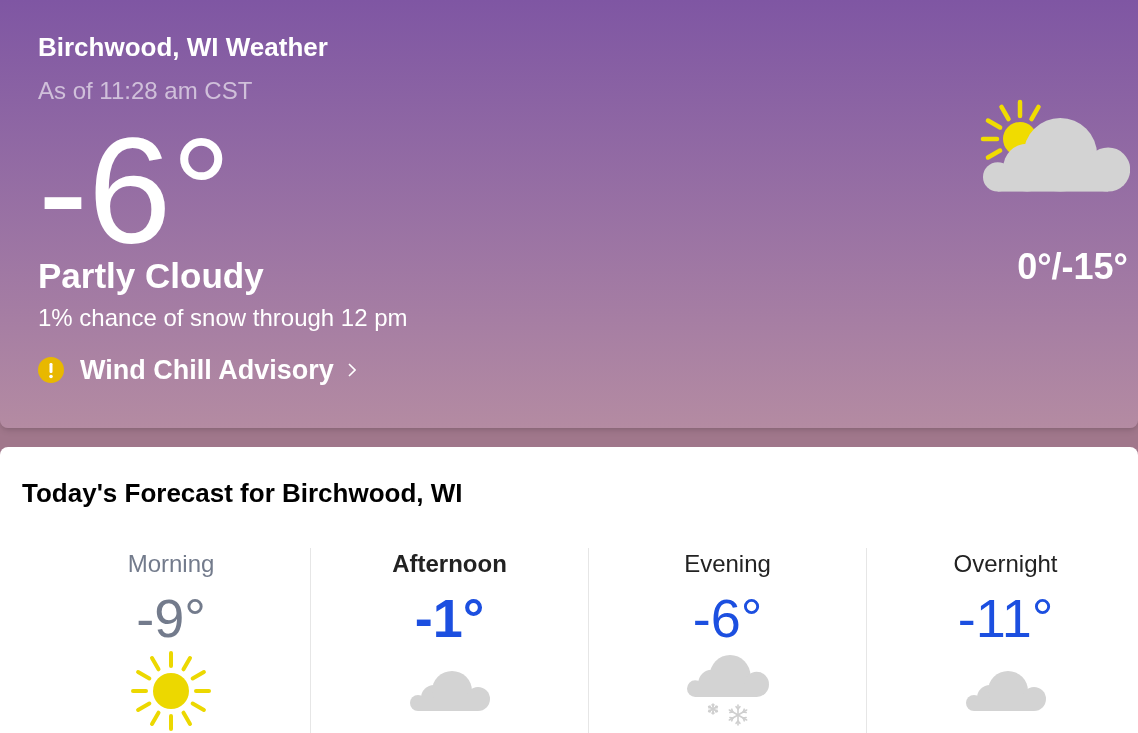 Image resolution: width=1138 pixels, height=733 pixels. What do you see at coordinates (449, 564) in the screenshot?
I see `period-label: Afternoon` at bounding box center [449, 564].